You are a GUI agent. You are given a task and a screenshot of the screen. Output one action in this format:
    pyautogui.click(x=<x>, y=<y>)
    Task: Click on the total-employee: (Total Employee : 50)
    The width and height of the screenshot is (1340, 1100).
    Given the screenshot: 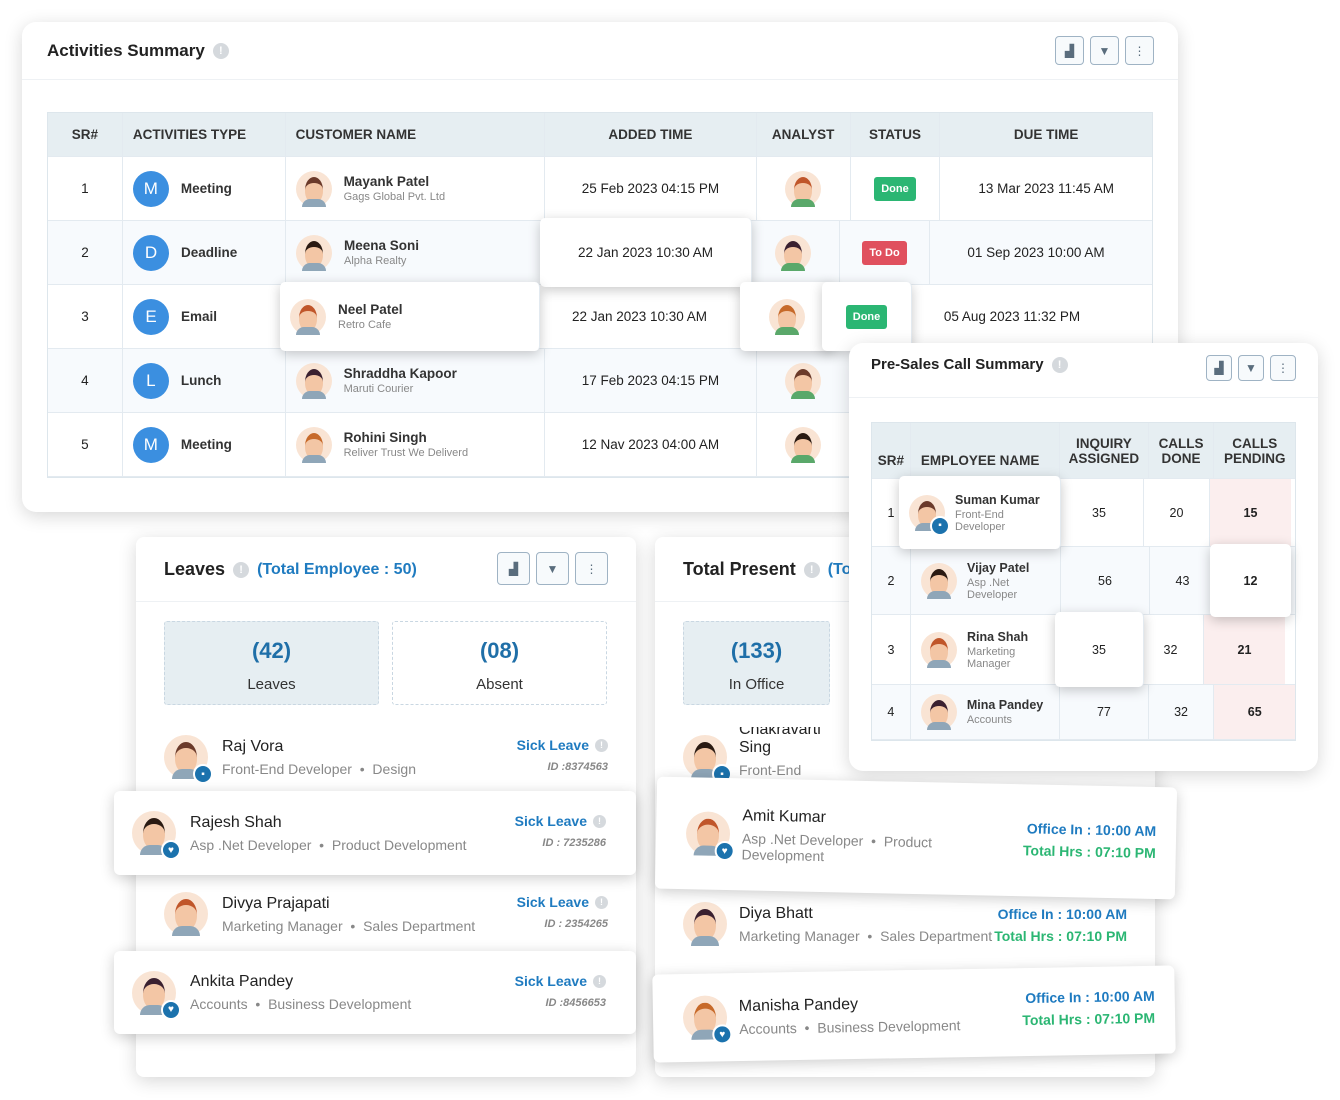 What is the action you would take?
    pyautogui.click(x=337, y=569)
    